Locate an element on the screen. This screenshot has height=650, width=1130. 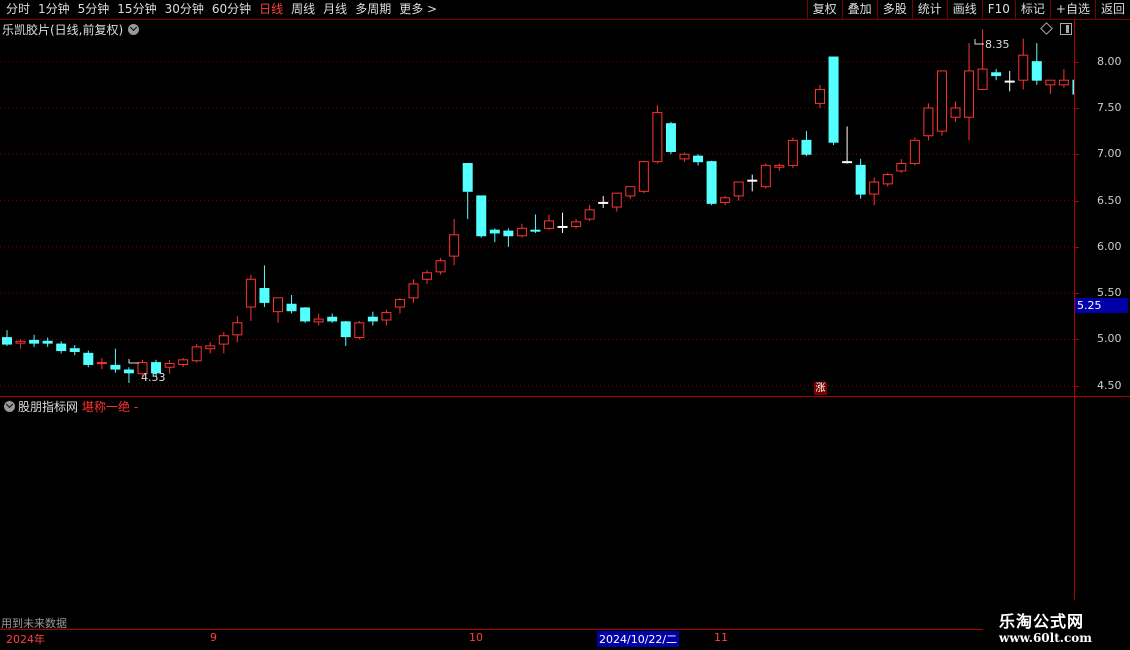
low-price-annotation: 4.53 is located at coordinates (153, 377).